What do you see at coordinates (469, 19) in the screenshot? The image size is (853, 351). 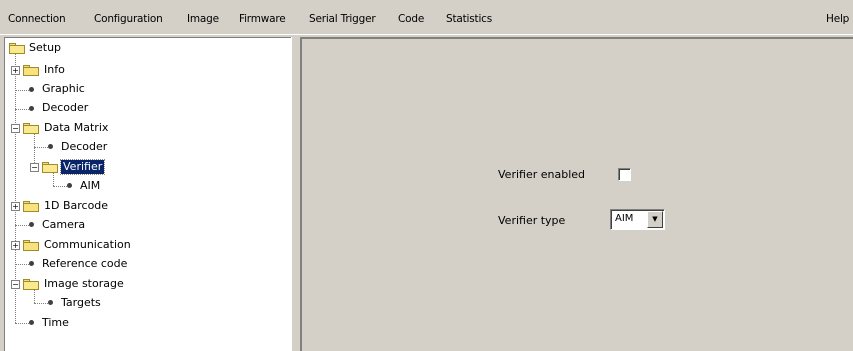 I see `menu-statistics: Statistics` at bounding box center [469, 19].